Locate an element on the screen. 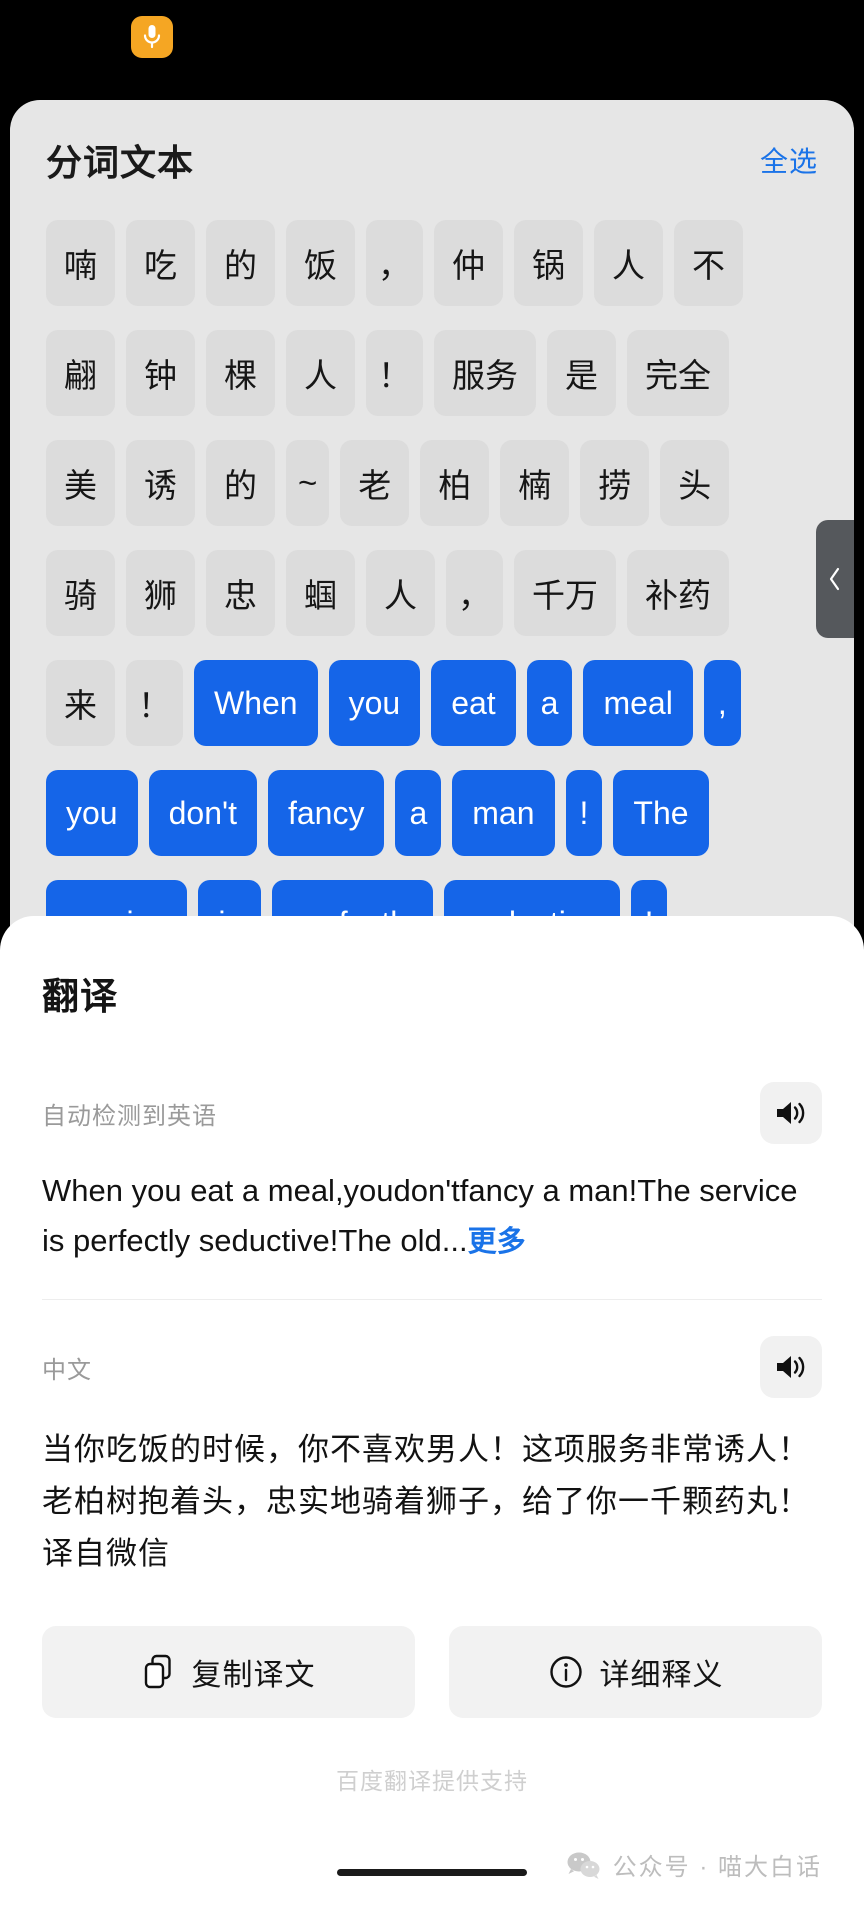  word-chip: 翩 is located at coordinates (80, 373).